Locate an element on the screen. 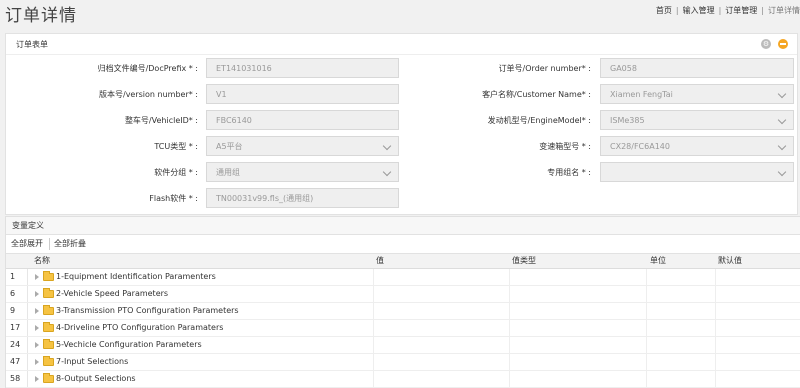 The image size is (800, 388). order-number-field: GA058 is located at coordinates (697, 68).